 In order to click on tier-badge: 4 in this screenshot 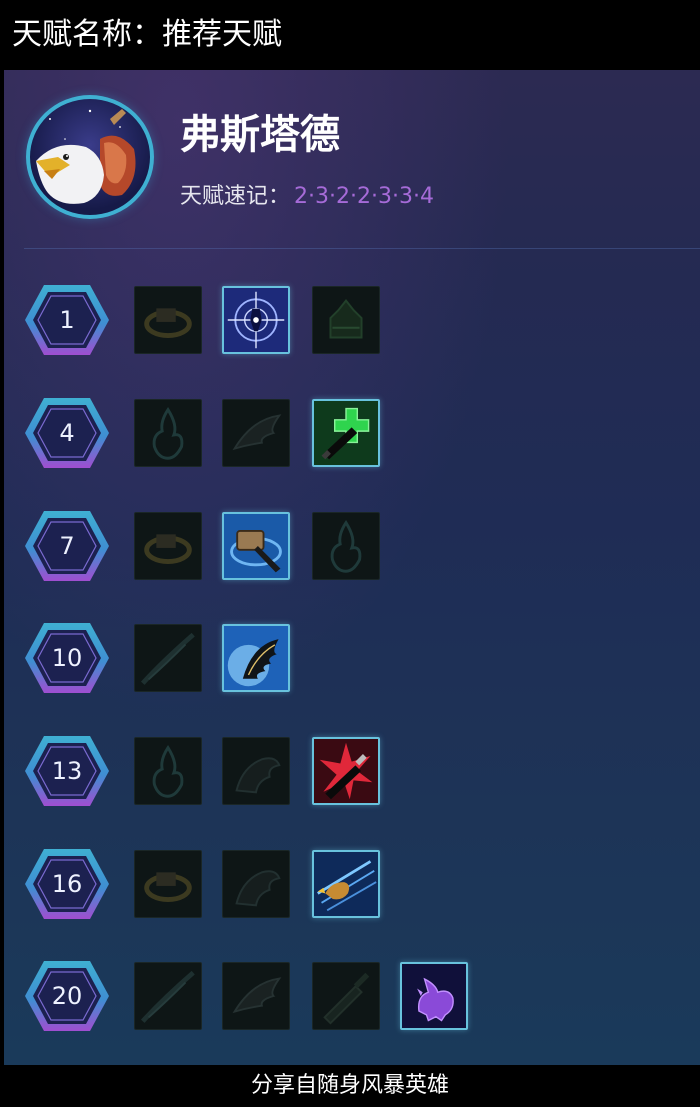, I will do `click(67, 433)`.